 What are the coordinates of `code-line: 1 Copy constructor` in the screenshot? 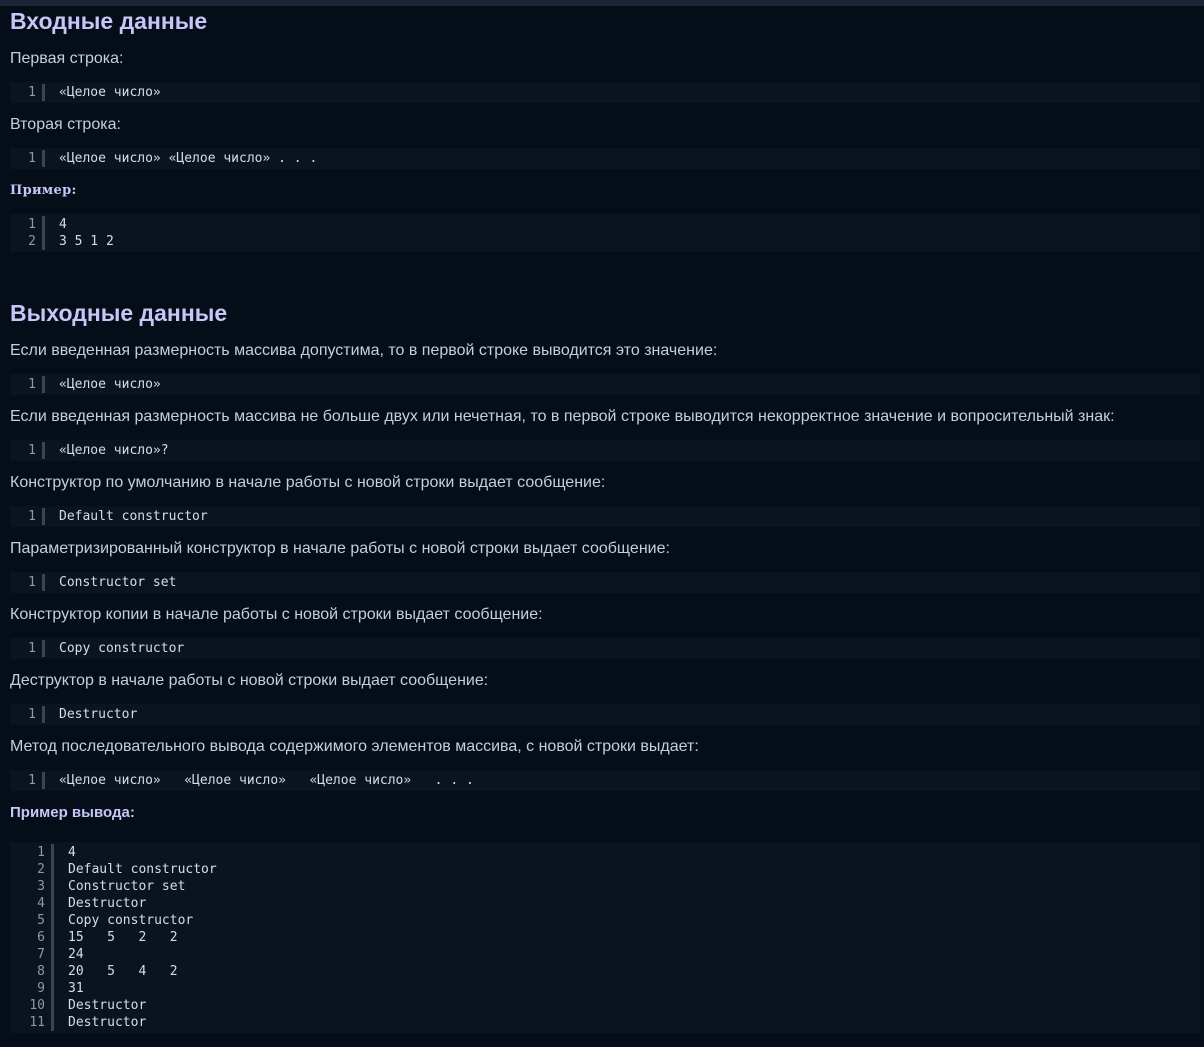 It's located at (605, 648).